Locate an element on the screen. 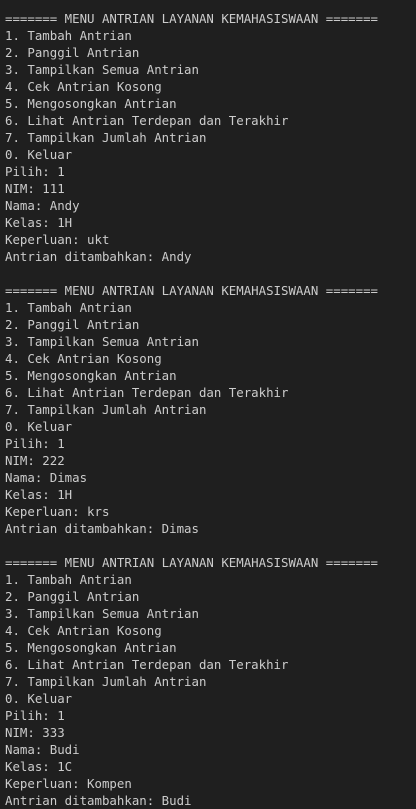 The width and height of the screenshot is (416, 809). nim-prompt: NIM: 222 is located at coordinates (35, 460).